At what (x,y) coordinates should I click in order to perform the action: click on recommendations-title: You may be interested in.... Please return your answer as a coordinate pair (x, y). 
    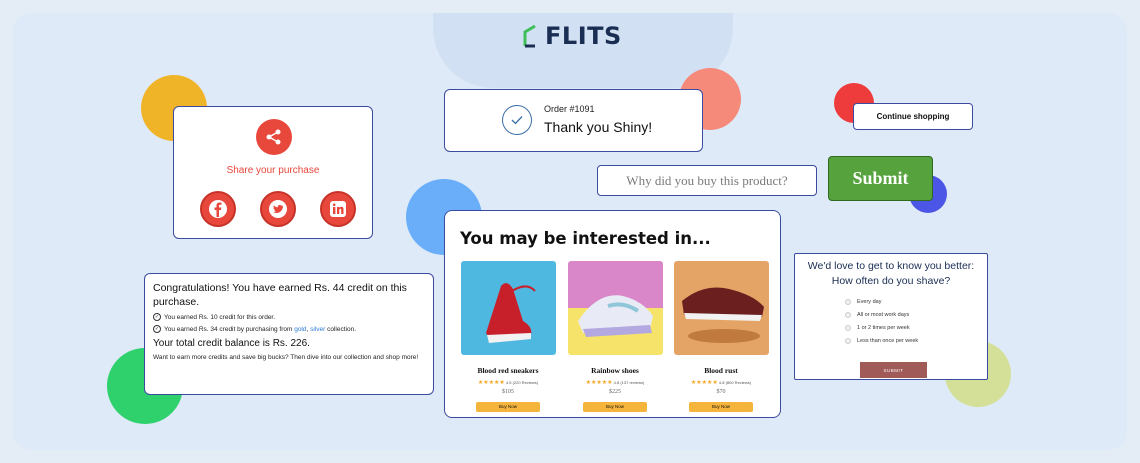
    Looking at the image, I should click on (585, 238).